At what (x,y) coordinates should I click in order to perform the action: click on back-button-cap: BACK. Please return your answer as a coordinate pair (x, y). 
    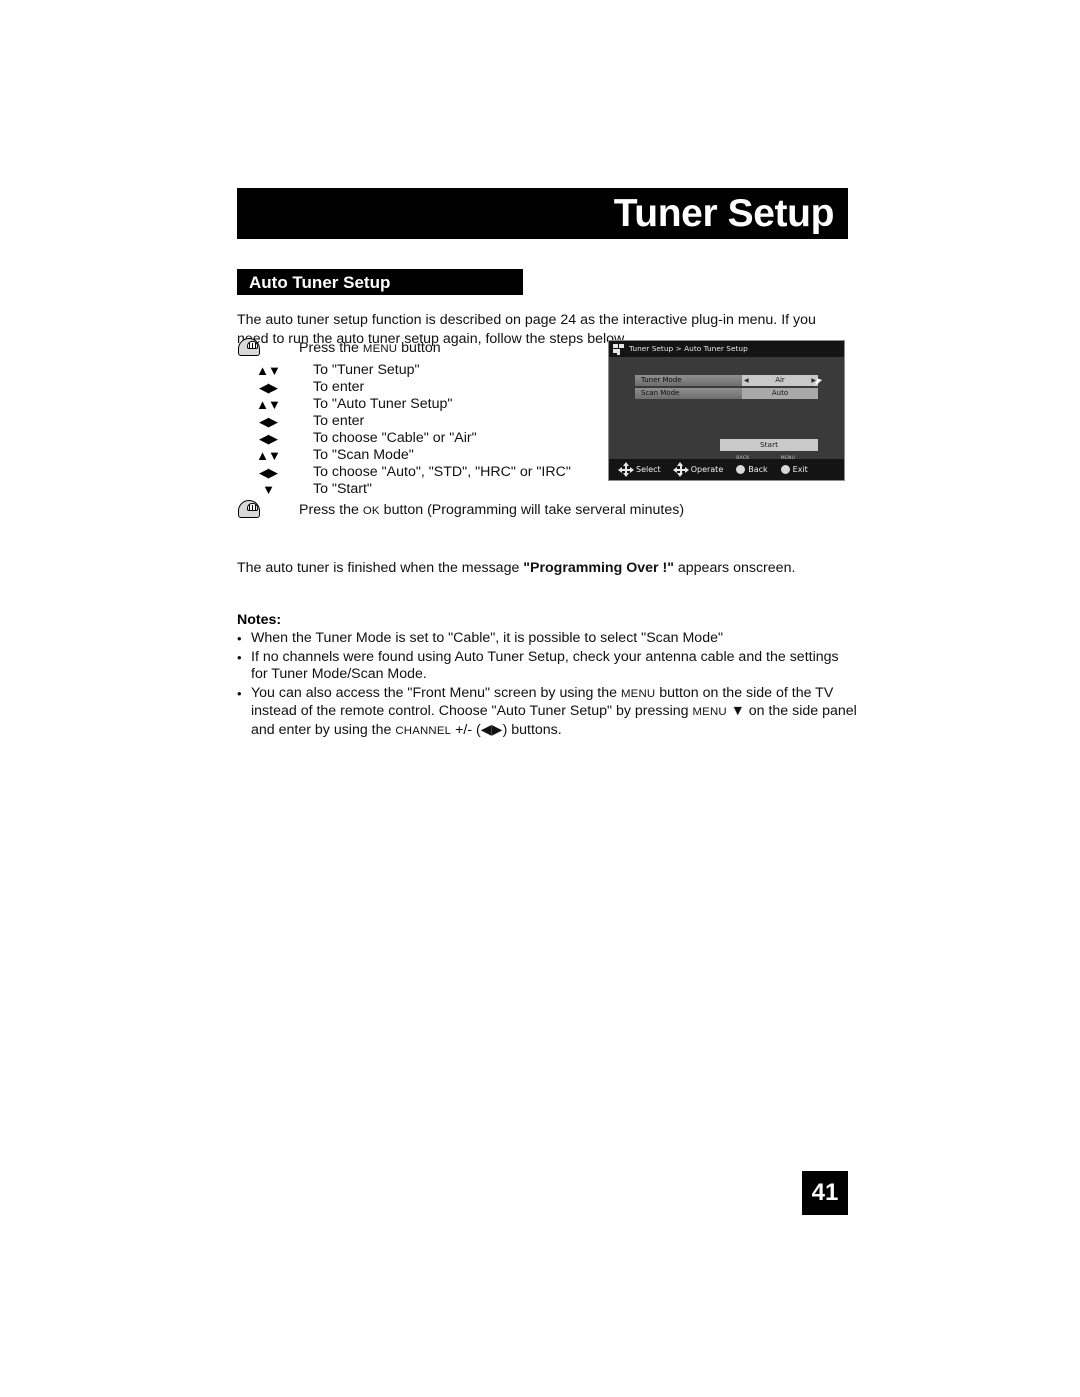
    Looking at the image, I should click on (743, 458).